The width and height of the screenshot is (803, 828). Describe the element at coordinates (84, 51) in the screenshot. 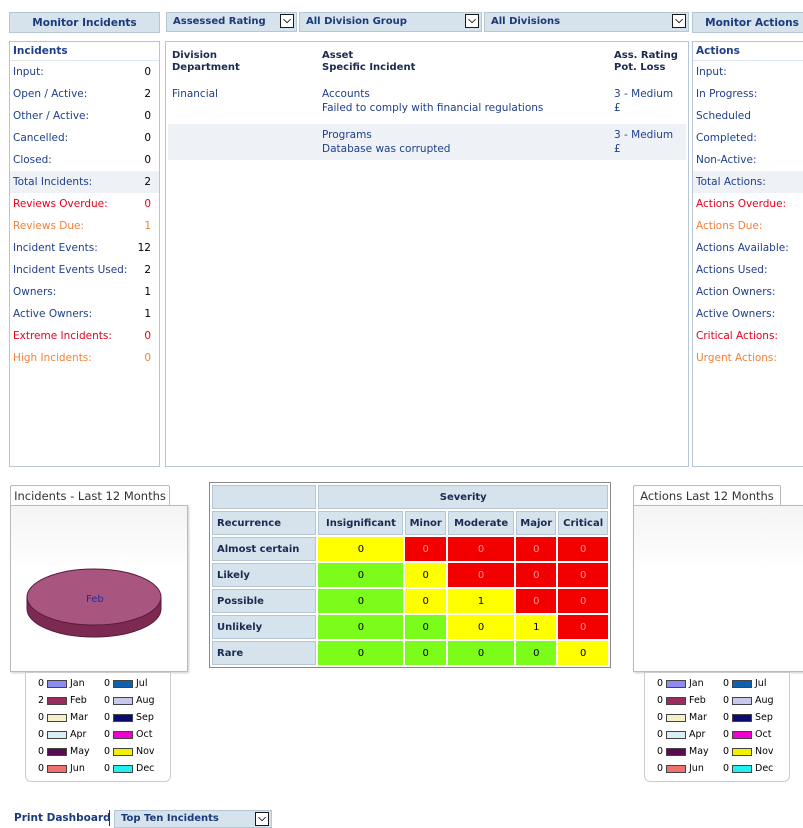

I see `incidents-panel-title: Incidents` at that location.